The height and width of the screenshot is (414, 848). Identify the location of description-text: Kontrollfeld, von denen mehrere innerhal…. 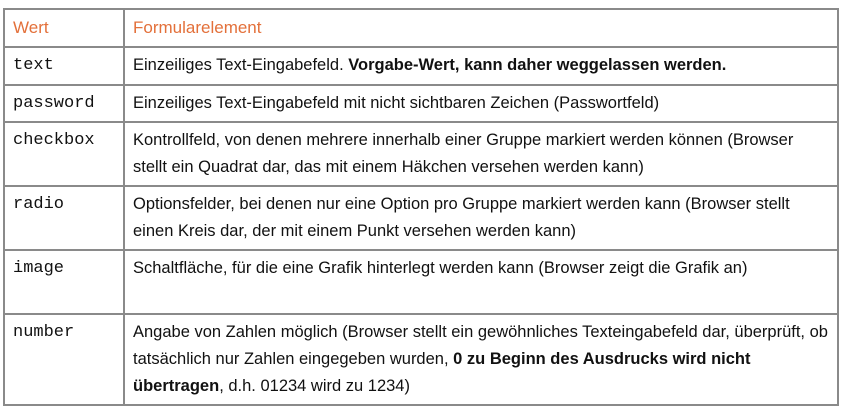
(463, 153).